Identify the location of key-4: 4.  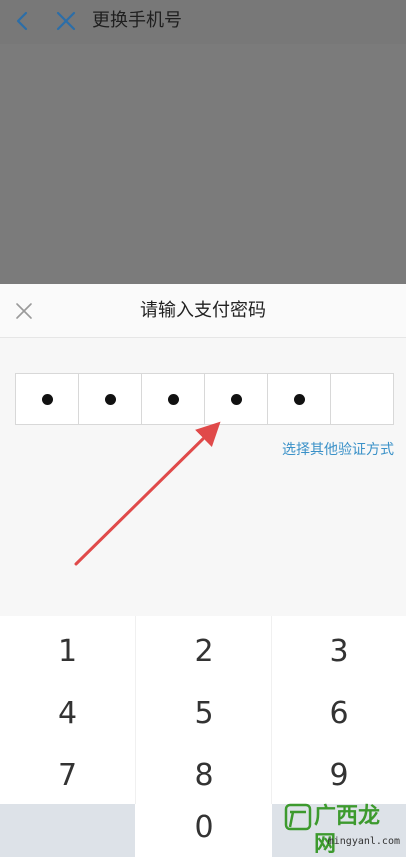
(67, 713).